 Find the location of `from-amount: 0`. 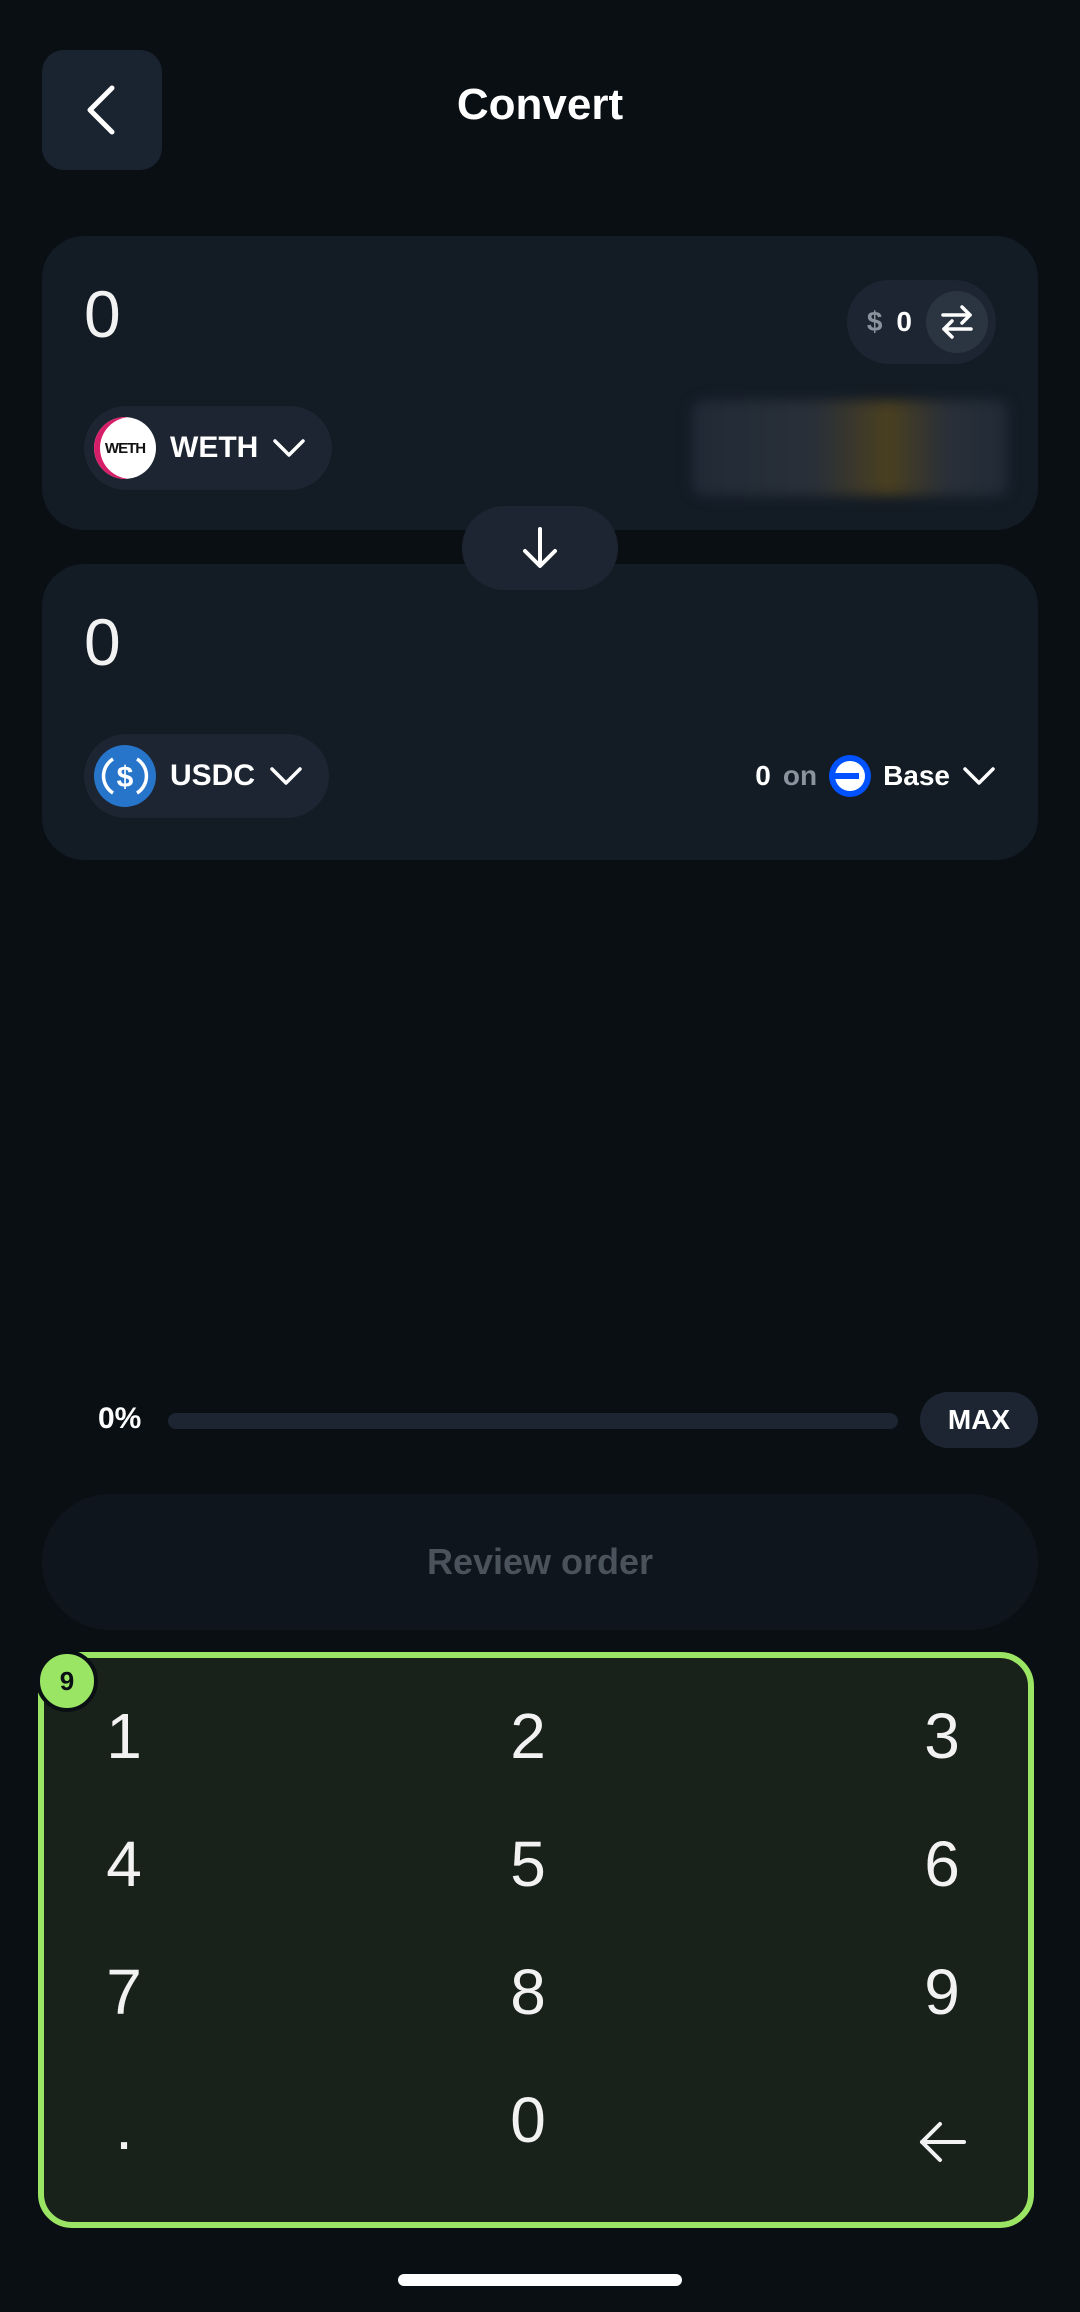

from-amount: 0 is located at coordinates (102, 314).